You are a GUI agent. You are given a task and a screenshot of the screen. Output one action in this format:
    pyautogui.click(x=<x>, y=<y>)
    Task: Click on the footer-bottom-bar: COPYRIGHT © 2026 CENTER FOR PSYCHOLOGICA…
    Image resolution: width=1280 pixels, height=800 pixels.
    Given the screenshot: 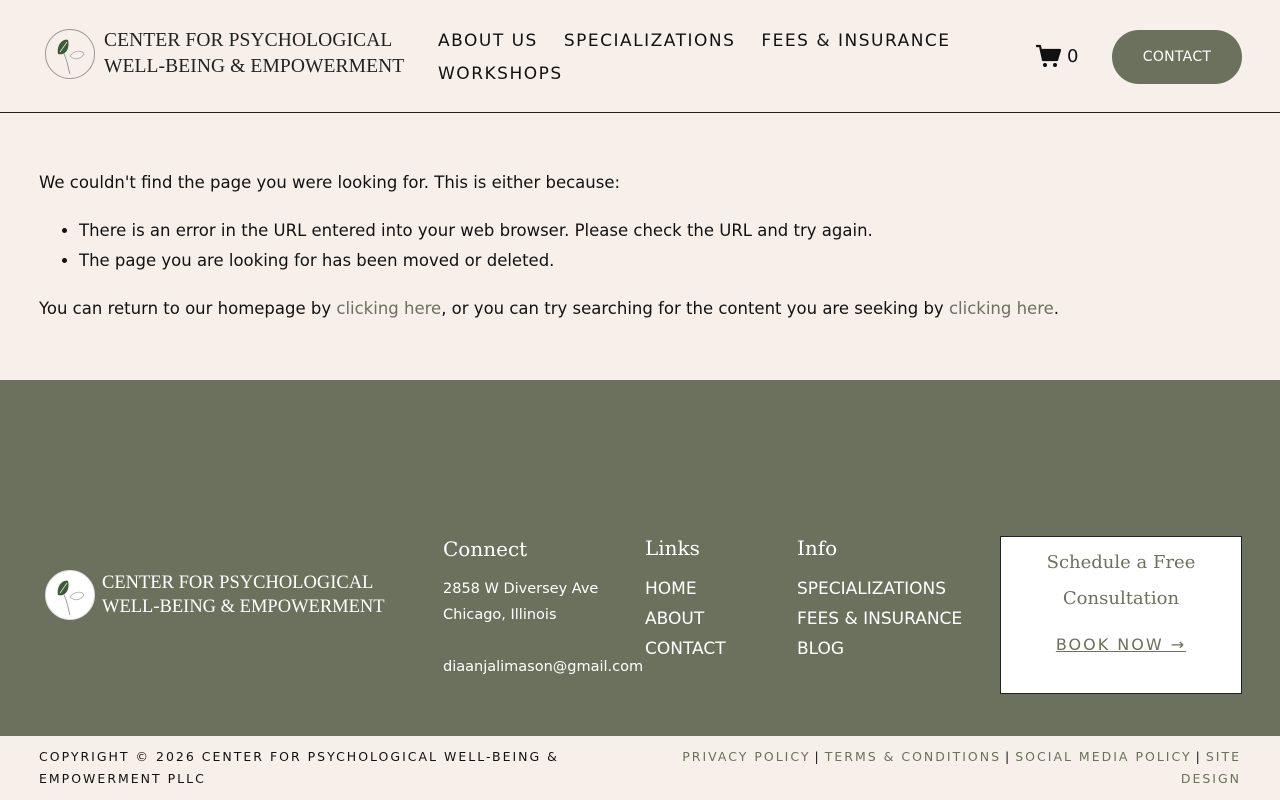 What is the action you would take?
    pyautogui.click(x=640, y=768)
    